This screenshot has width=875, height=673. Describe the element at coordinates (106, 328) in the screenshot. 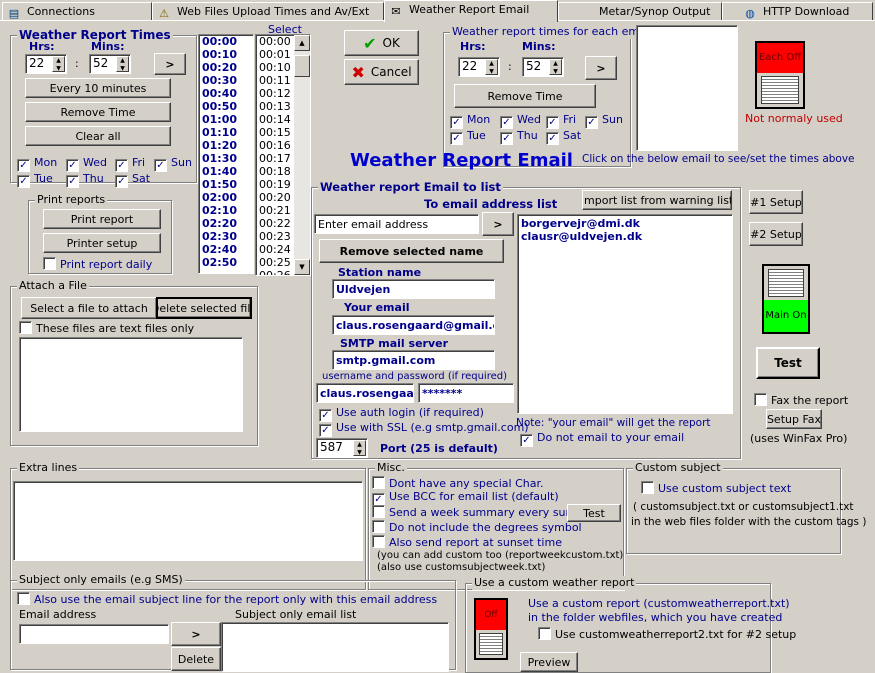

I see `text-files-only-option: These files are text files only` at that location.